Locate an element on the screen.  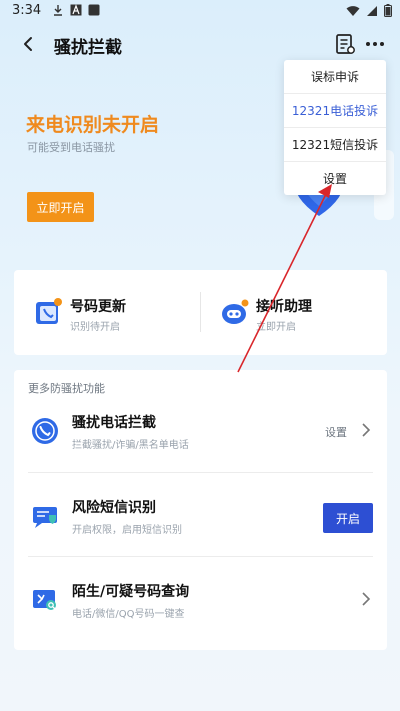
menu-item-sms-complaint: 12321短信投诉 is located at coordinates (335, 144).